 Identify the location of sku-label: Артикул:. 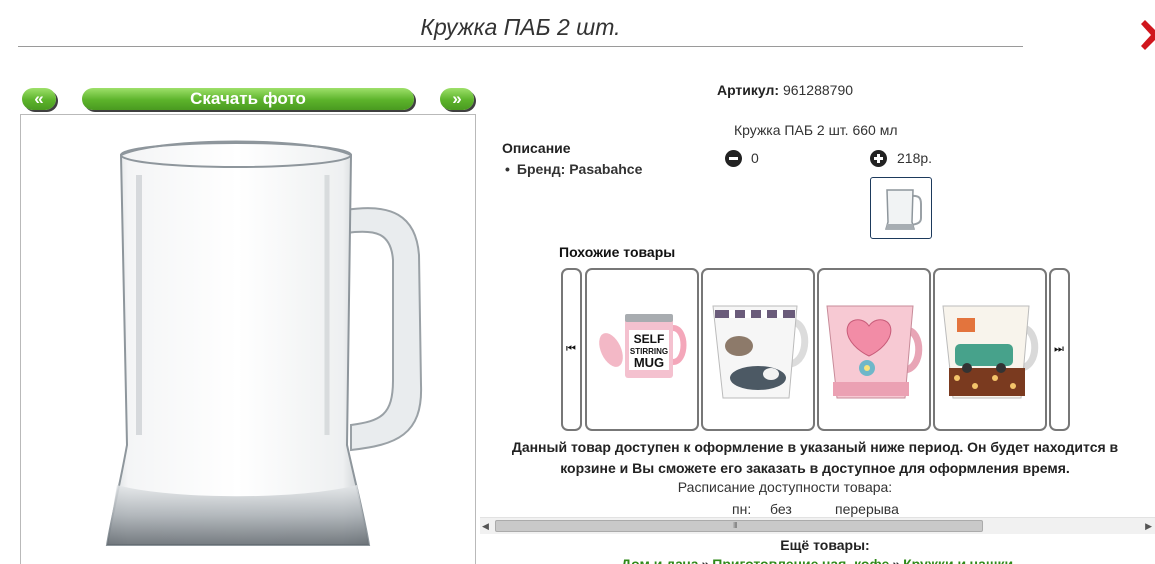
(748, 90).